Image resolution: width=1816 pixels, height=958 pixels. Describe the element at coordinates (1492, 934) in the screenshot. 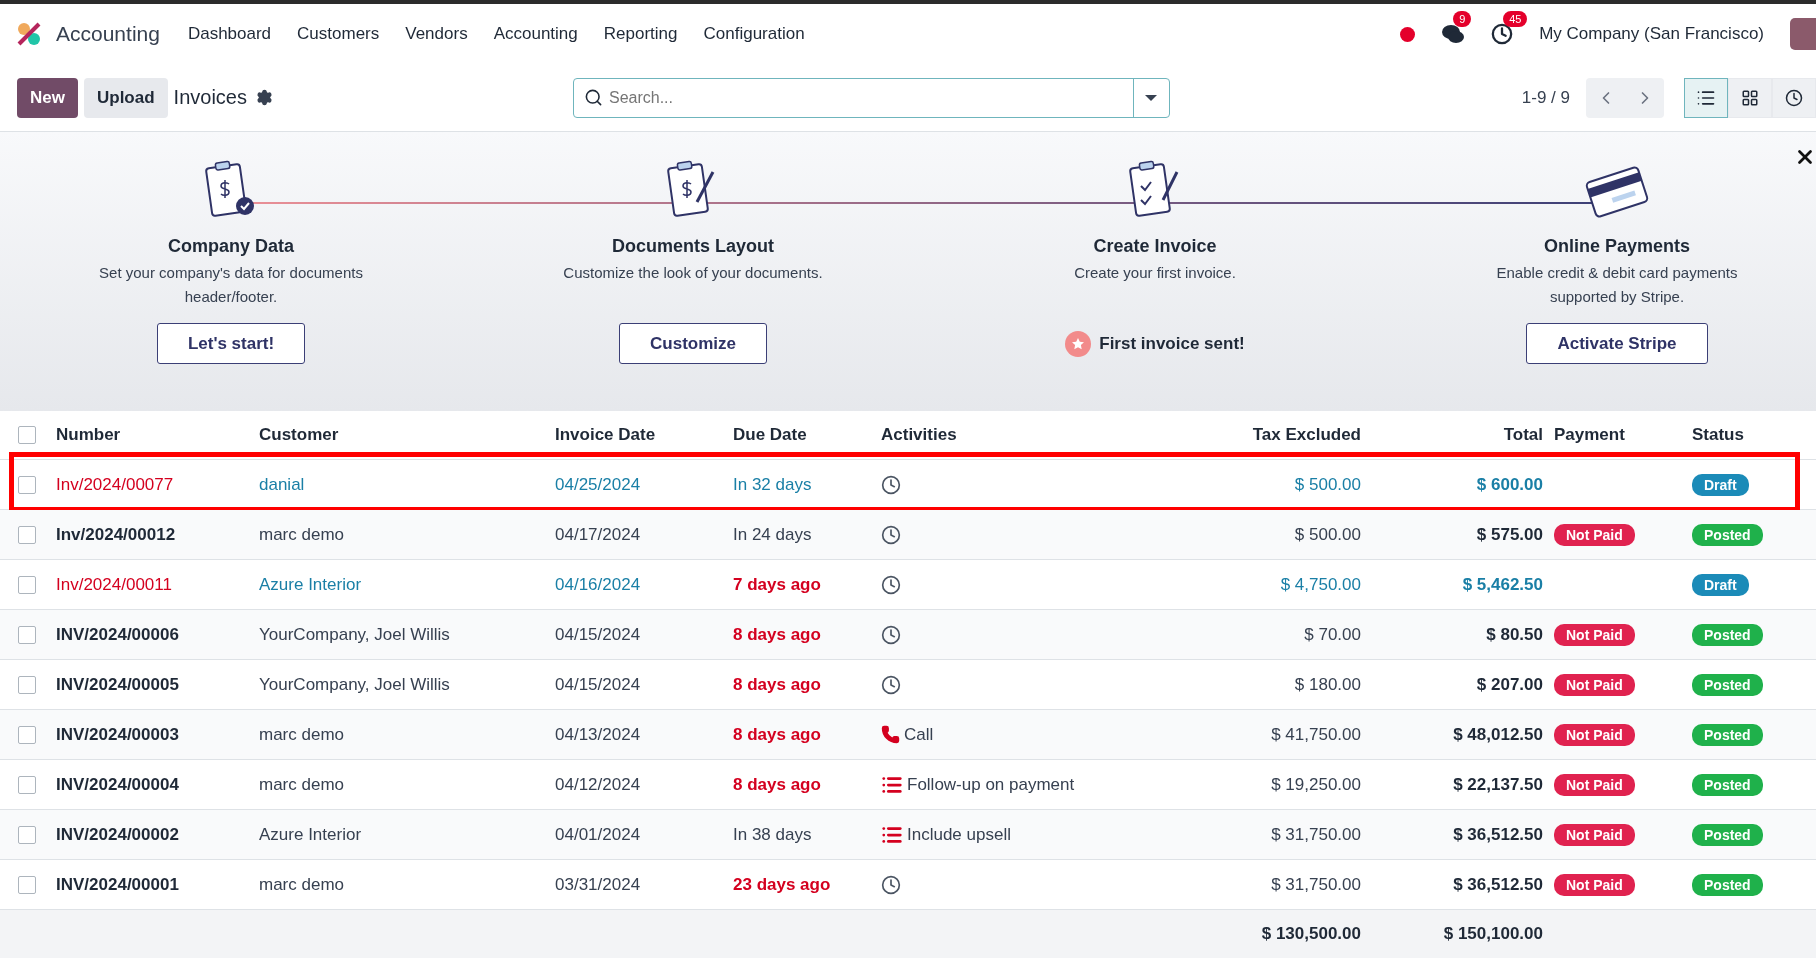

I see `total-sum: $ 150,100.00` at that location.